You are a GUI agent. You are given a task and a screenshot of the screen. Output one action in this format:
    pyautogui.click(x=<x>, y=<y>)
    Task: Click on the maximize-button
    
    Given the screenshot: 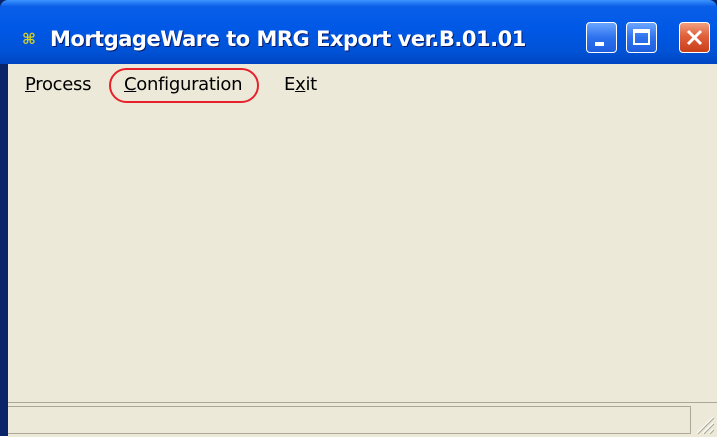 What is the action you would take?
    pyautogui.click(x=641, y=37)
    